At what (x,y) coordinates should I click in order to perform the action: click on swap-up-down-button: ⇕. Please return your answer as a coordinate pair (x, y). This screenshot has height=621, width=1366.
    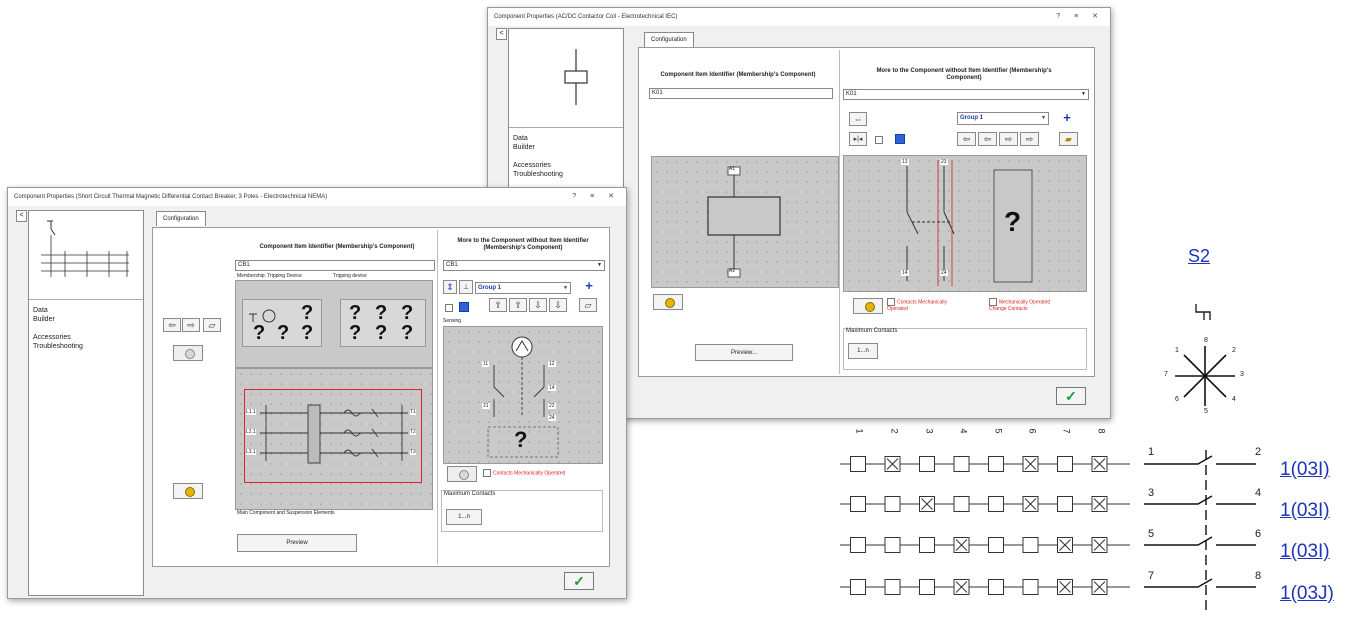
    Looking at the image, I should click on (450, 287).